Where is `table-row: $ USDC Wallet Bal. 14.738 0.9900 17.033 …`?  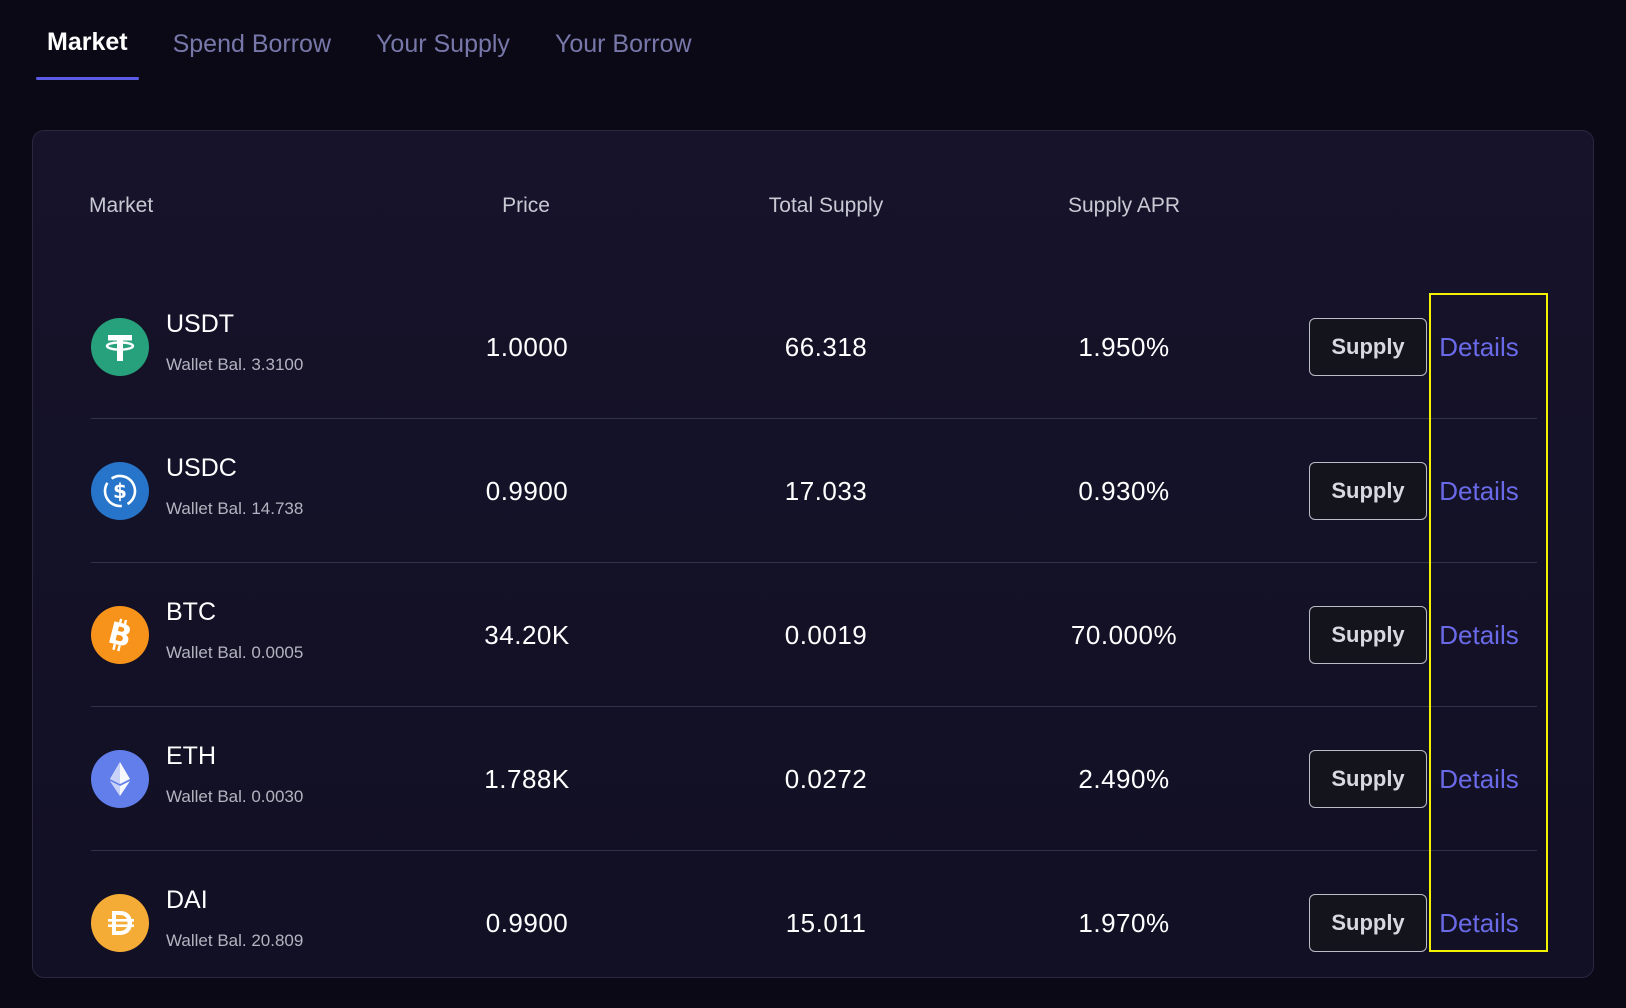
table-row: $ USDC Wallet Bal. 14.738 0.9900 17.033 … is located at coordinates (814, 491).